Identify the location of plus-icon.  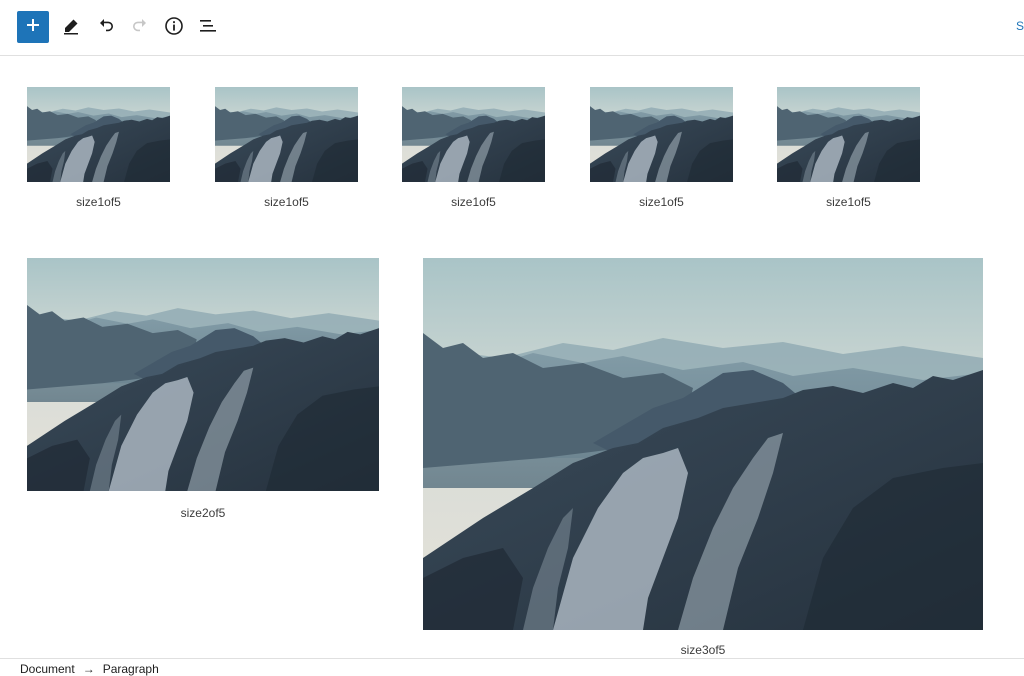
(33, 27).